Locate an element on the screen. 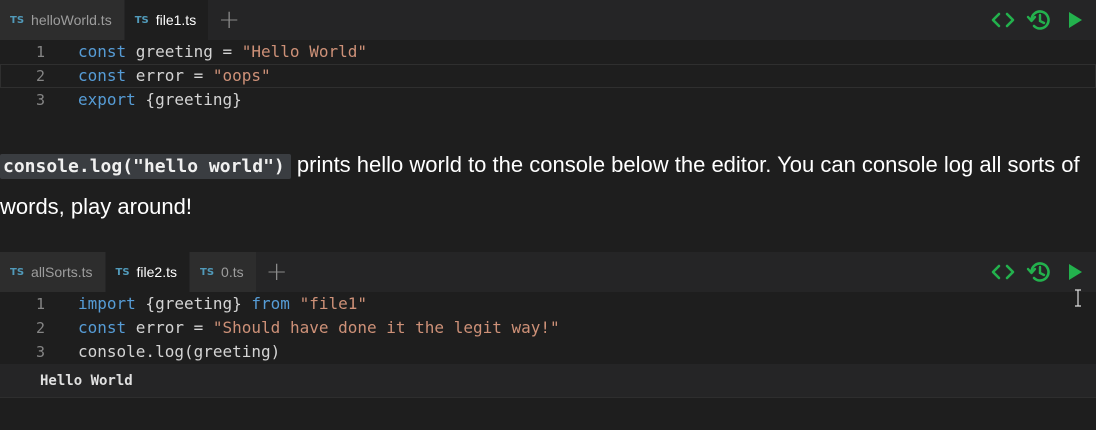 The height and width of the screenshot is (430, 1096). tab-label: file1.ts is located at coordinates (176, 20).